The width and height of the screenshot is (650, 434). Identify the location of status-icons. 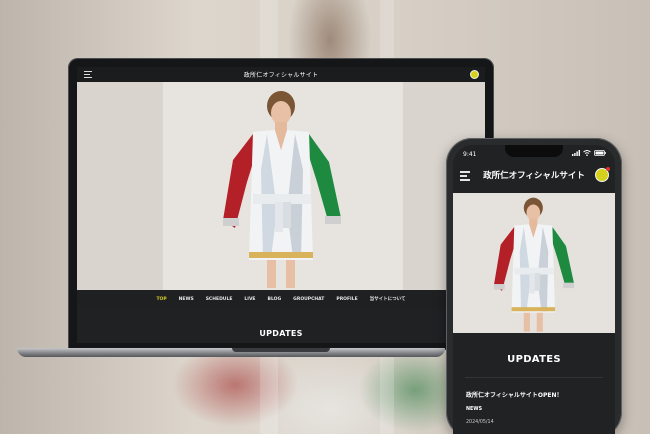
(589, 153).